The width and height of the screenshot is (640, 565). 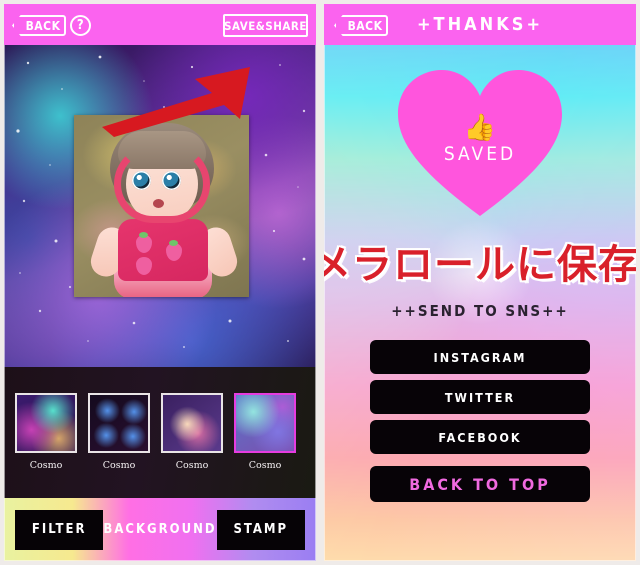 I want to click on background-list: Cosmo Cosmo Cosmo Cosmo, so click(x=160, y=419).